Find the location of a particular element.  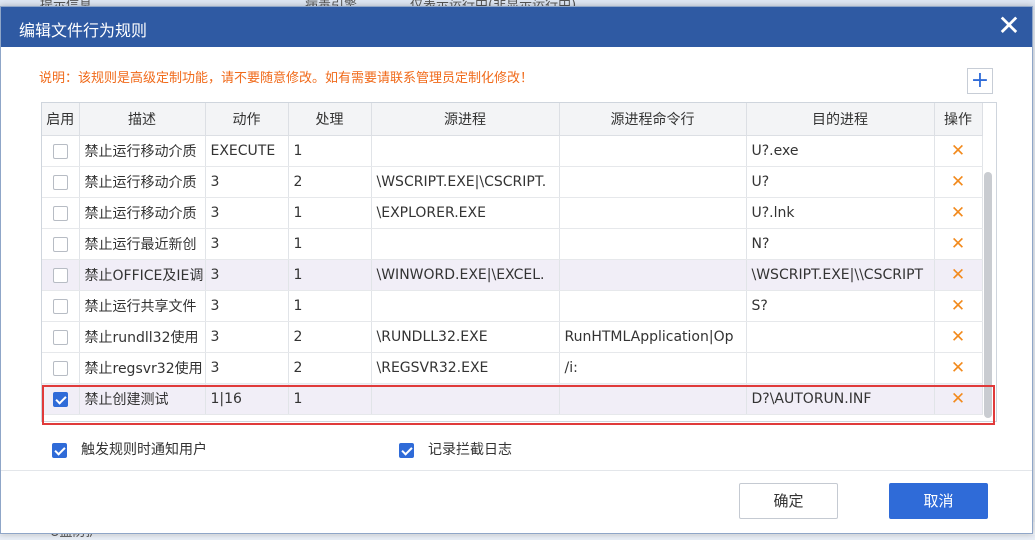

header-source-cmdline: 源进程命令行 is located at coordinates (653, 119).